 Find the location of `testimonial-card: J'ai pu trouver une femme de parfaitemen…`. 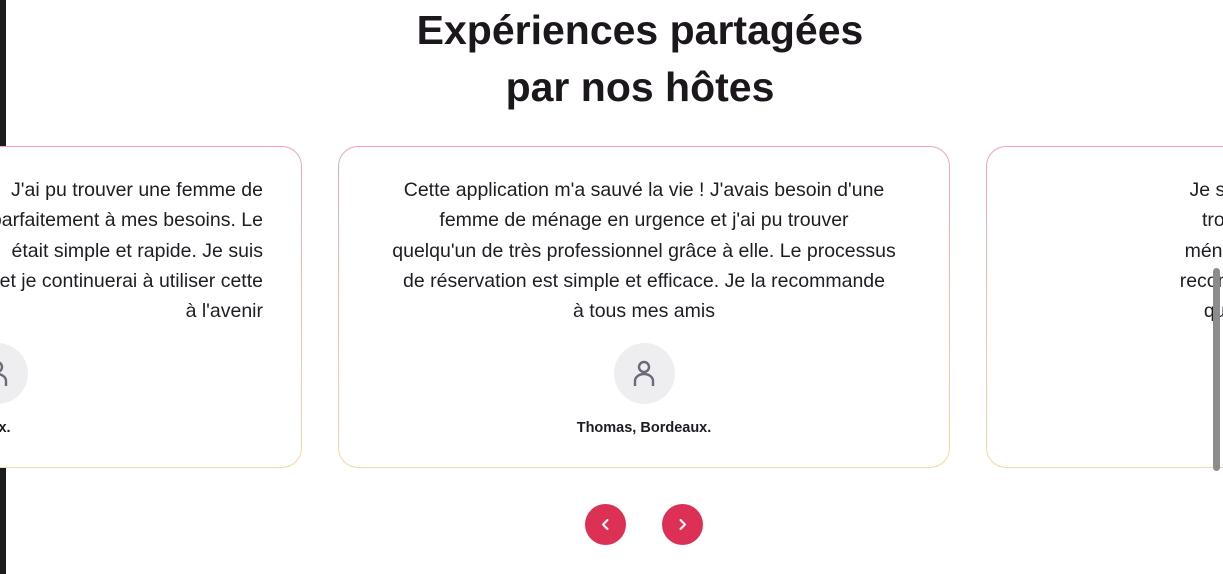

testimonial-card: J'ai pu trouver une femme de parfaitemen… is located at coordinates (151, 307).